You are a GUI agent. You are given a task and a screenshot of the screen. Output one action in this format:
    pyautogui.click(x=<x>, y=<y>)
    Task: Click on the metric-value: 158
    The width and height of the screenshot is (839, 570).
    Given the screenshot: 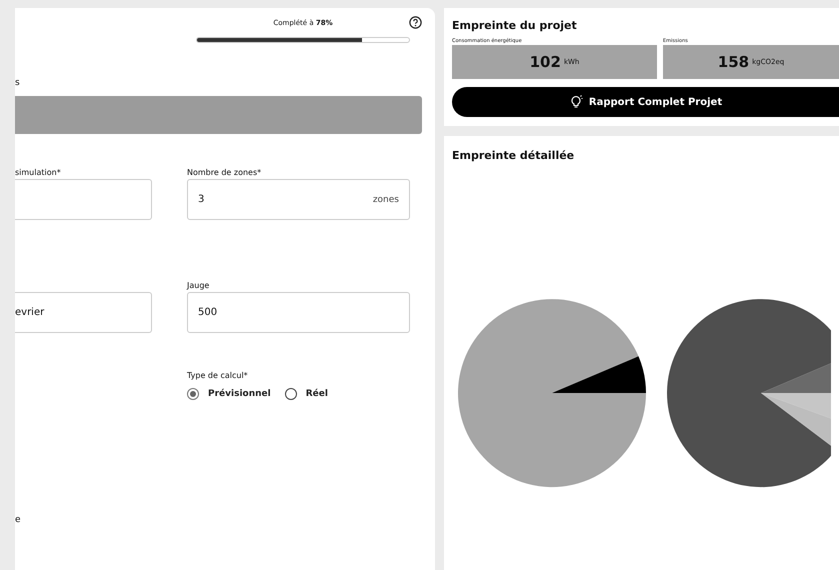 What is the action you would take?
    pyautogui.click(x=734, y=62)
    